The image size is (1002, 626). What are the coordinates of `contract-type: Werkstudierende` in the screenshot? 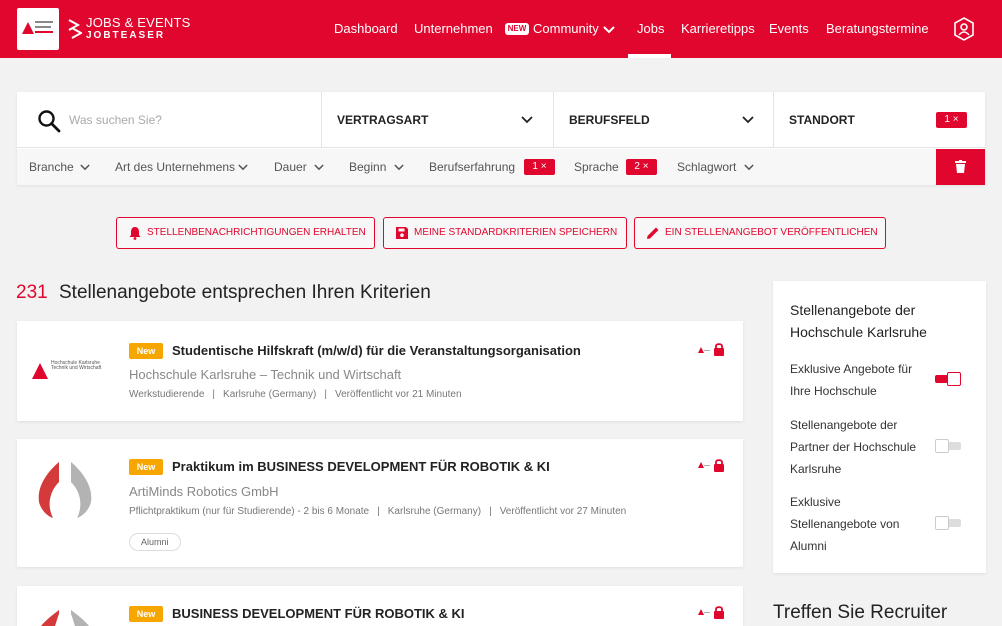 It's located at (167, 394).